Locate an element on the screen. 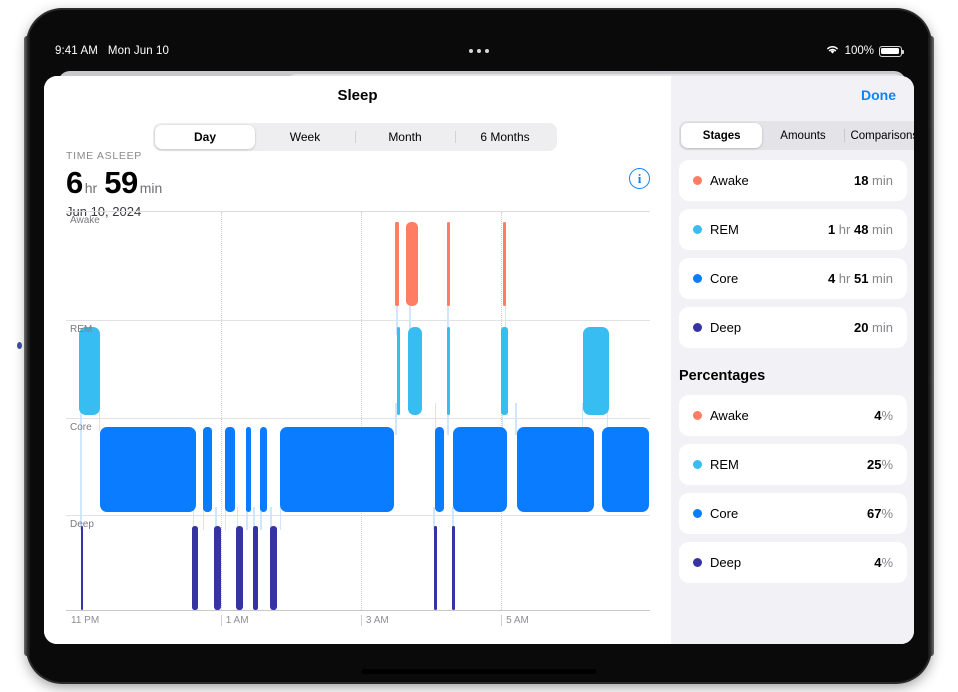  device-left-edge is located at coordinates (27, 346).